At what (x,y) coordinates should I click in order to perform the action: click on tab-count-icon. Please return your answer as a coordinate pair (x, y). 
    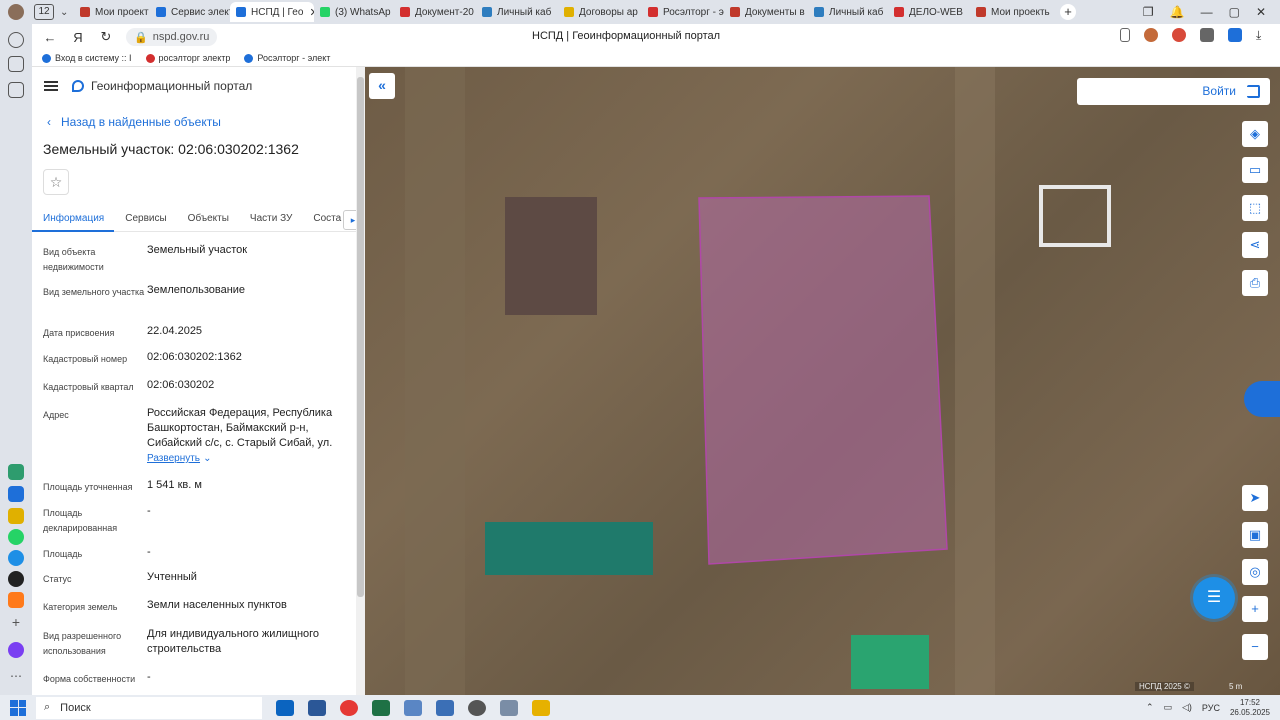
    Looking at the image, I should click on (16, 64).